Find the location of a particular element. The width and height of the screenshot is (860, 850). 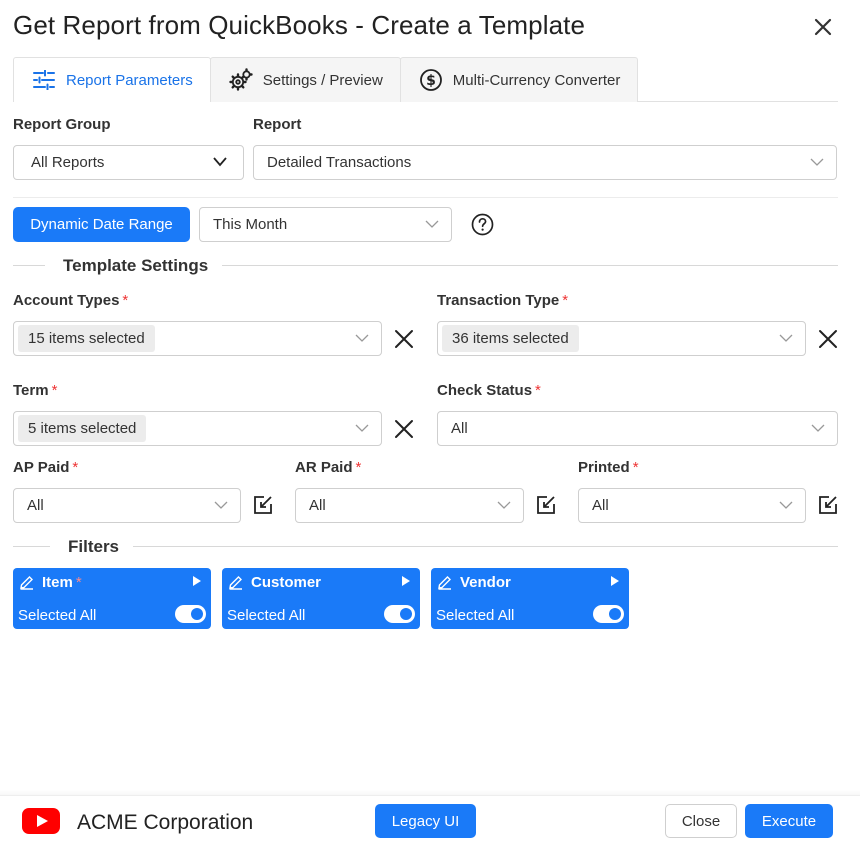

report-group-value: All Reports is located at coordinates (68, 162).